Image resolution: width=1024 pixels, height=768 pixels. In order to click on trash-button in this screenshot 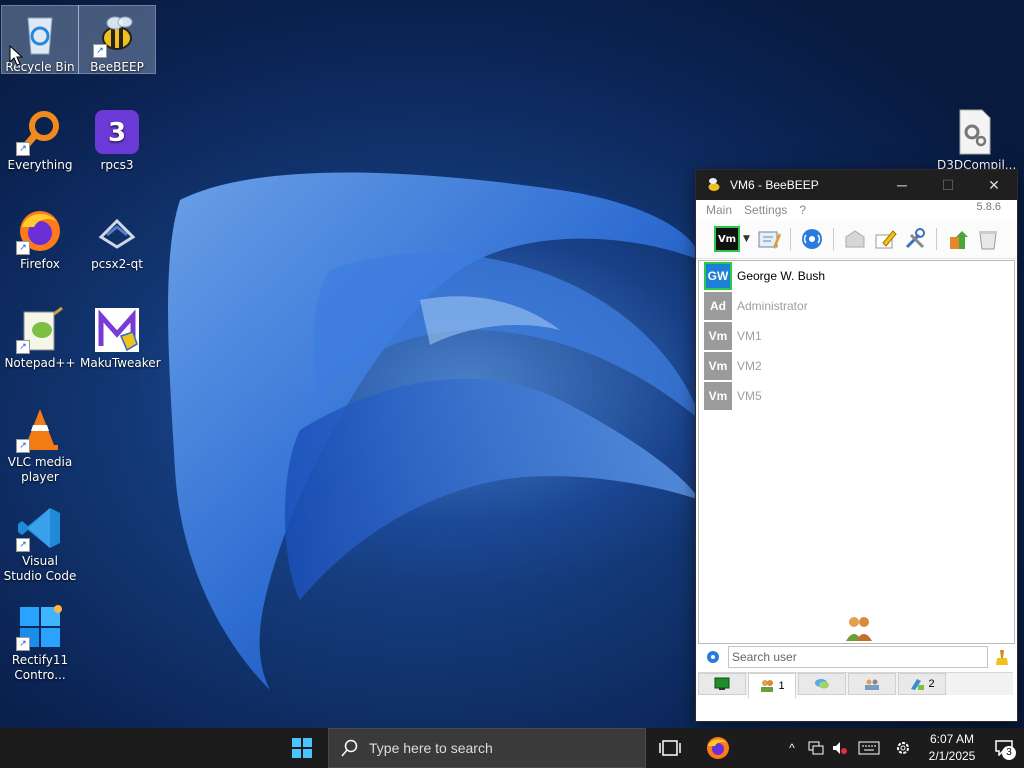, I will do `click(988, 239)`.